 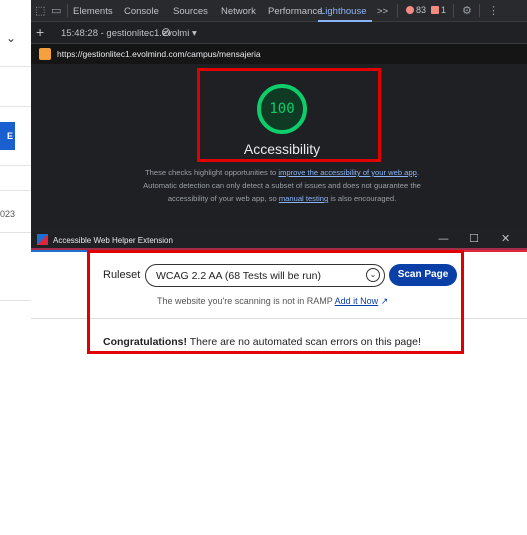 I want to click on tab-network: Network, so click(x=238, y=11).